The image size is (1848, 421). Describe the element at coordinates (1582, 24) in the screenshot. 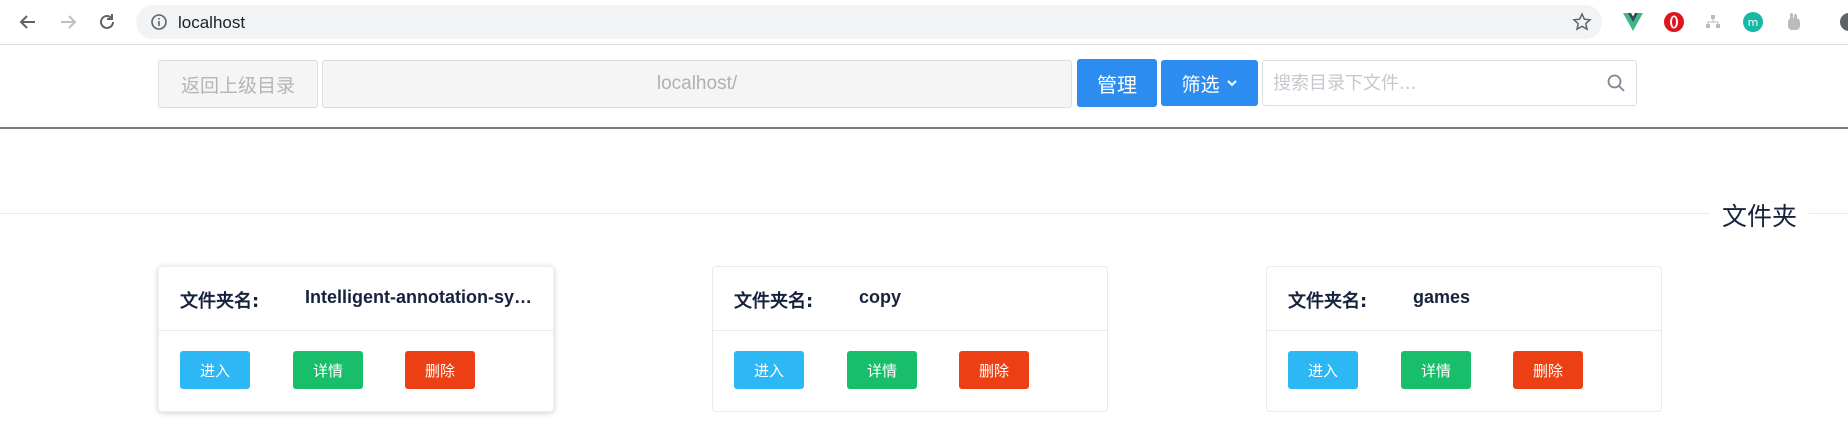

I see `bookmark-star-icon` at that location.